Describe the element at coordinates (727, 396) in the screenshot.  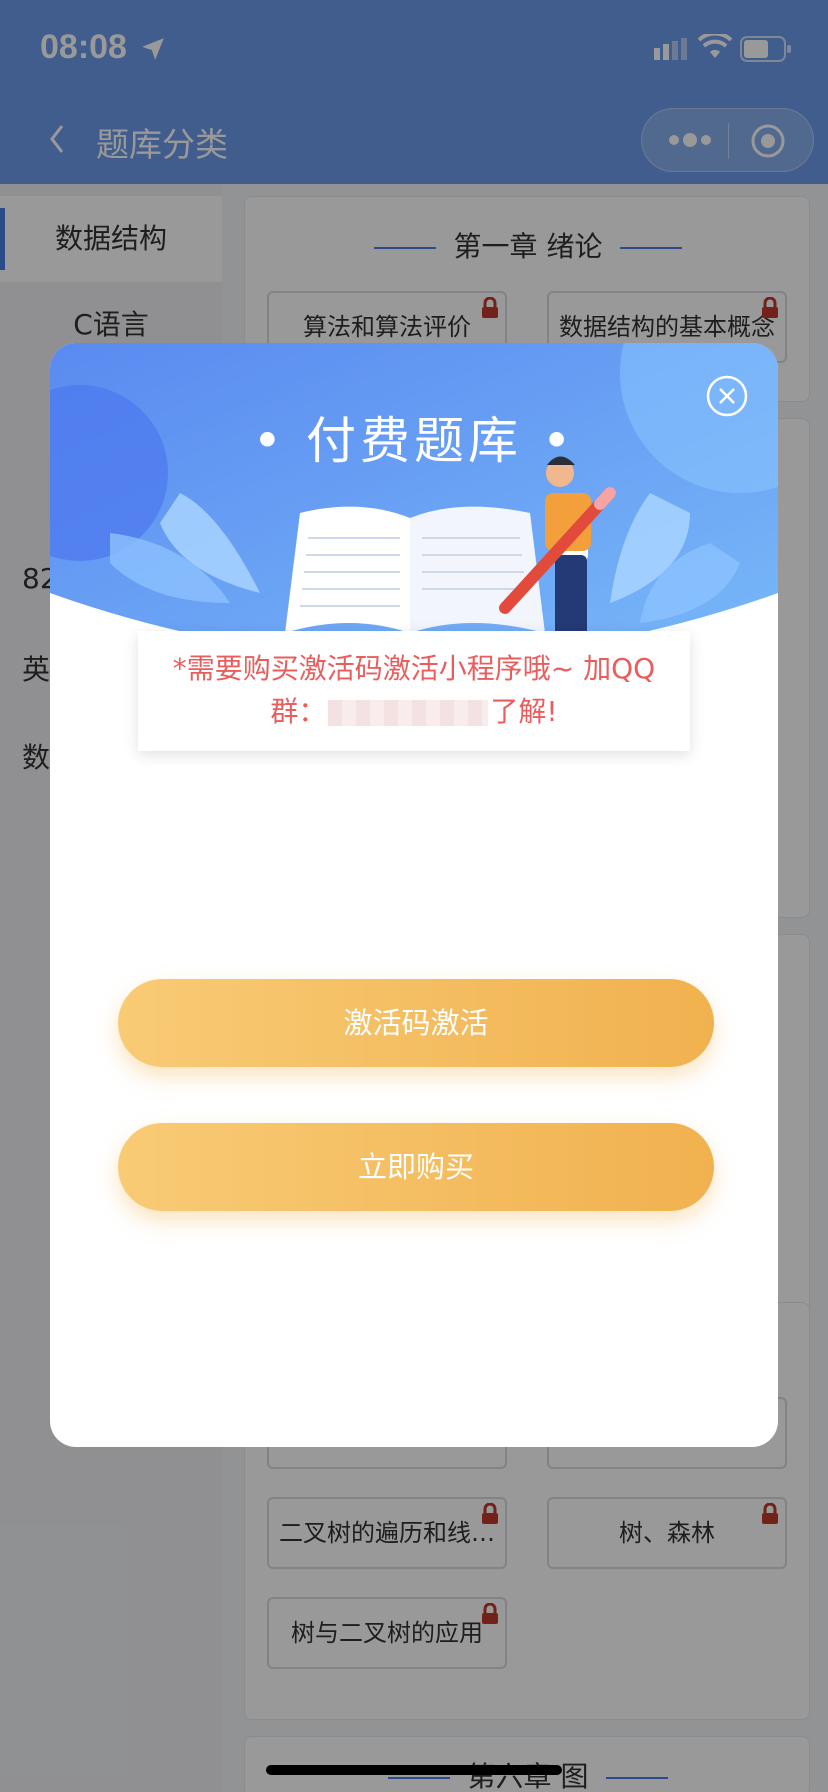
I see `close-icon` at that location.